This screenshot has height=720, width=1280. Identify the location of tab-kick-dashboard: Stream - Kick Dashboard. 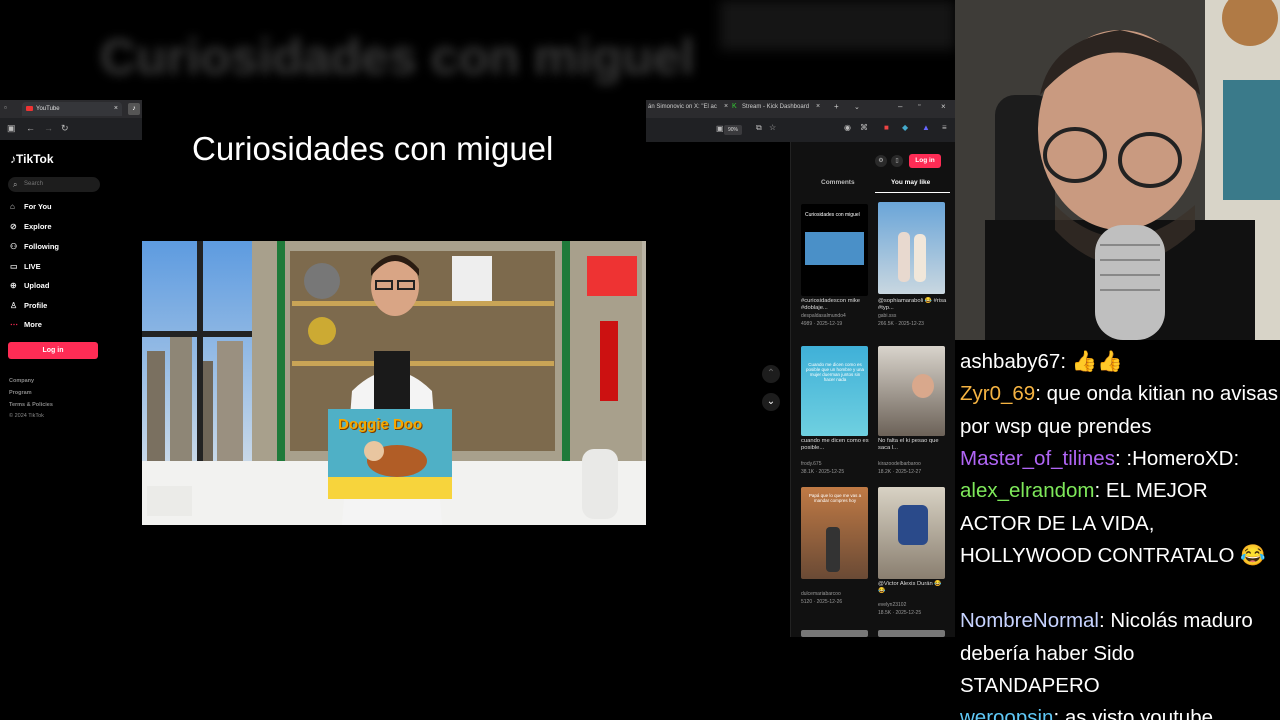
(775, 107).